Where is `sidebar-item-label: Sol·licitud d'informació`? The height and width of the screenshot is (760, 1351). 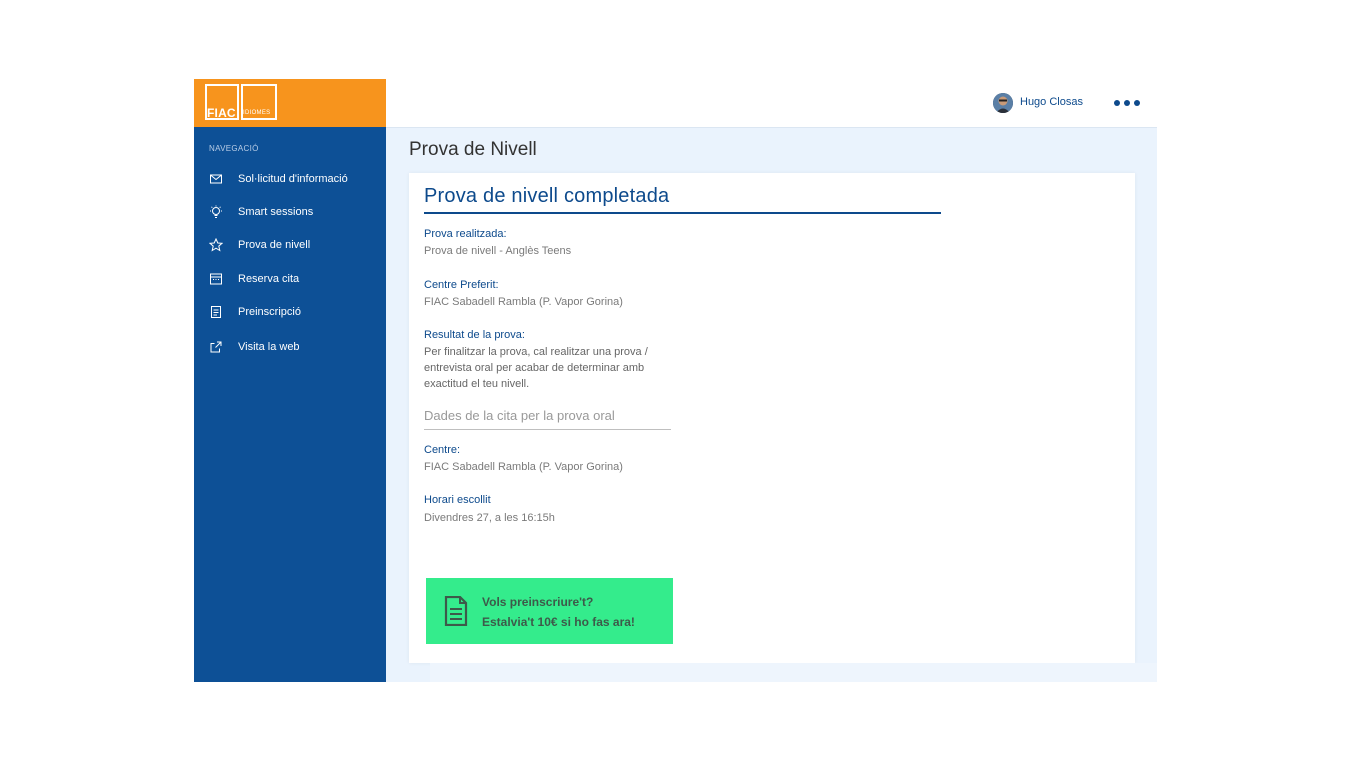 sidebar-item-label: Sol·licitud d'informació is located at coordinates (293, 179).